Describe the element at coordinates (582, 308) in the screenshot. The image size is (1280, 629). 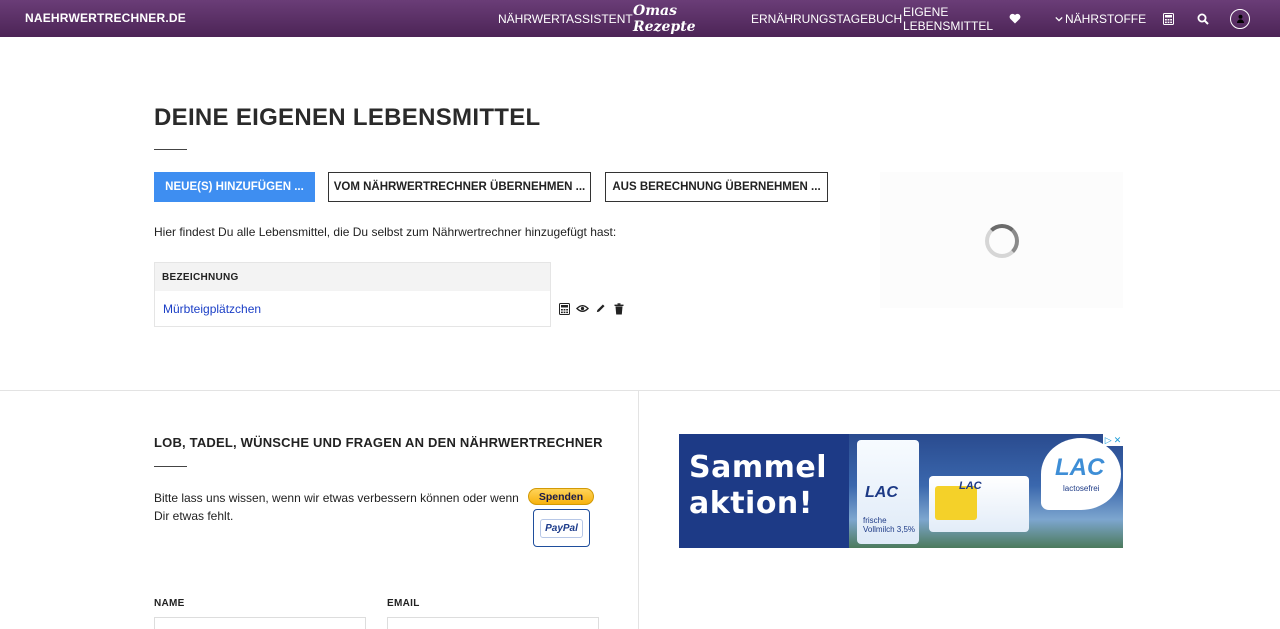
I see `eye-icon` at that location.